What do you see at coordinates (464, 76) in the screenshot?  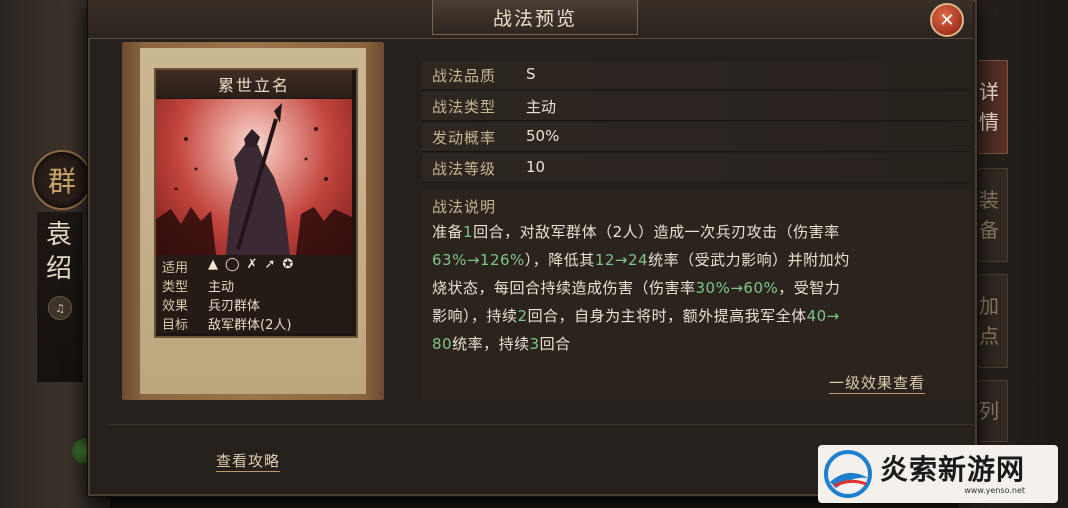 I see `info-key: 战法品质` at bounding box center [464, 76].